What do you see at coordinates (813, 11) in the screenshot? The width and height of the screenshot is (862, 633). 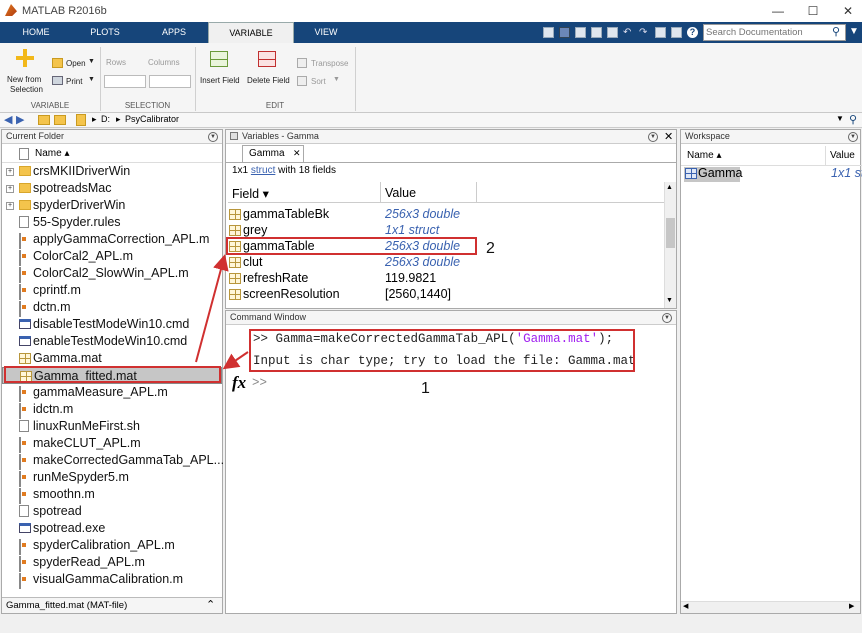 I see `maximize-button: ☐` at bounding box center [813, 11].